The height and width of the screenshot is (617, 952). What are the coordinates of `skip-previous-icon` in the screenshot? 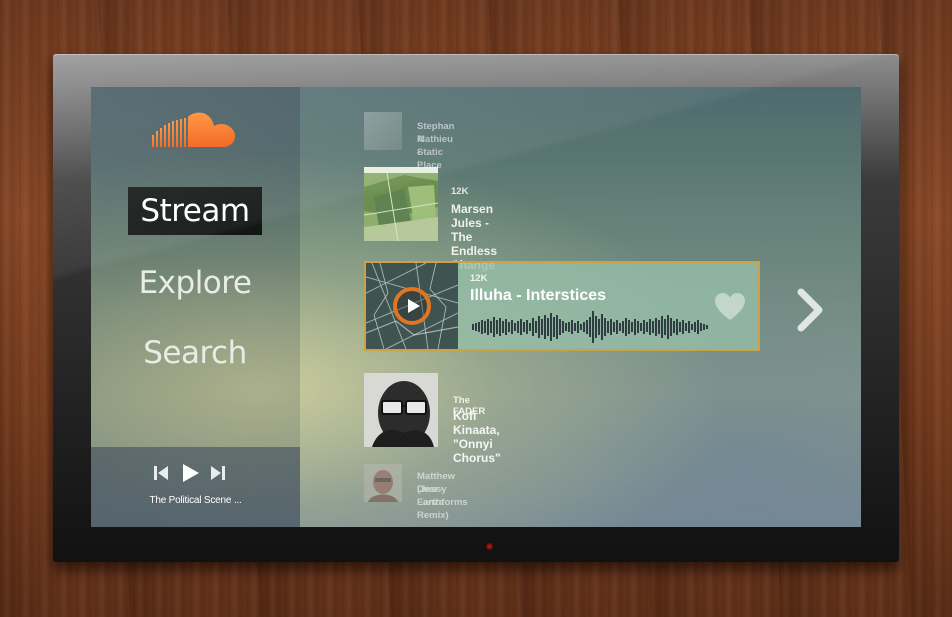 It's located at (161, 475).